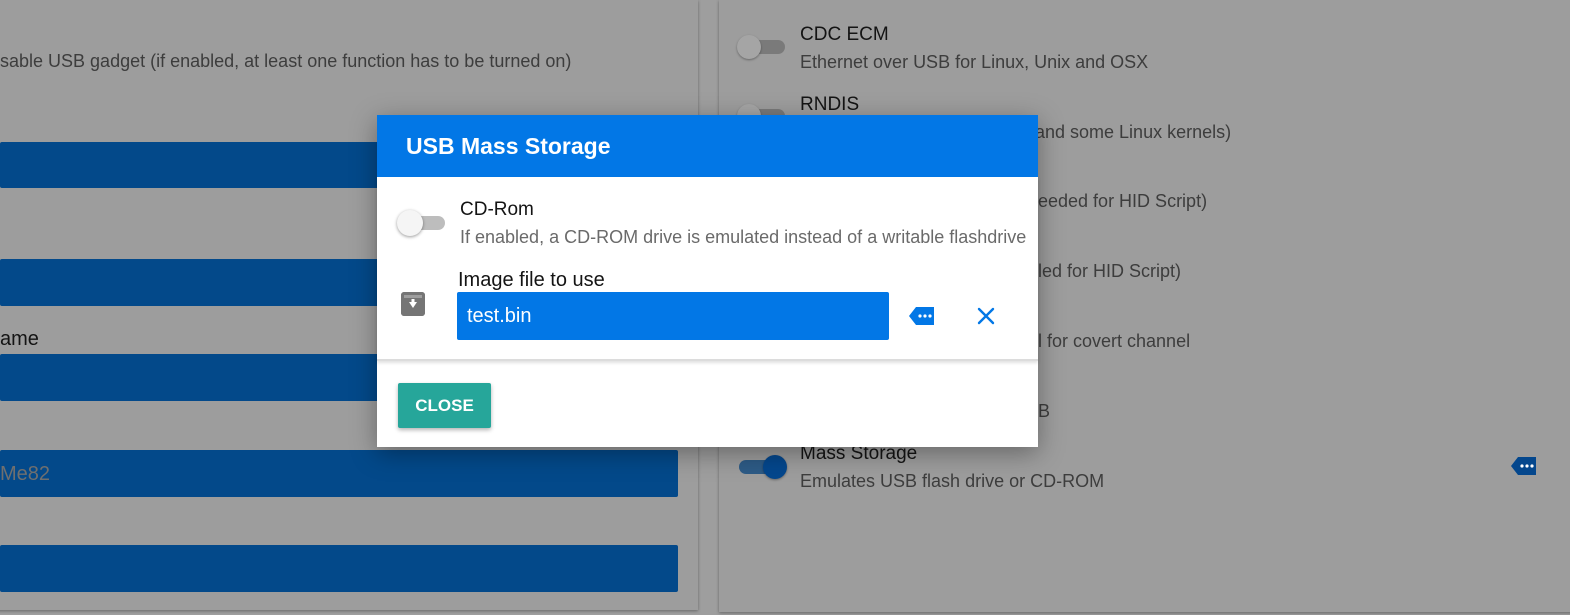 This screenshot has width=1570, height=615. I want to click on cdc-ecm-toggle, so click(762, 47).